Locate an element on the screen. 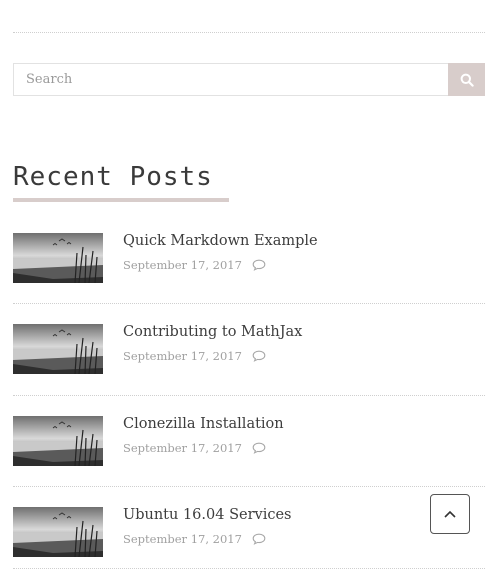  section-divider is located at coordinates (249, 32).